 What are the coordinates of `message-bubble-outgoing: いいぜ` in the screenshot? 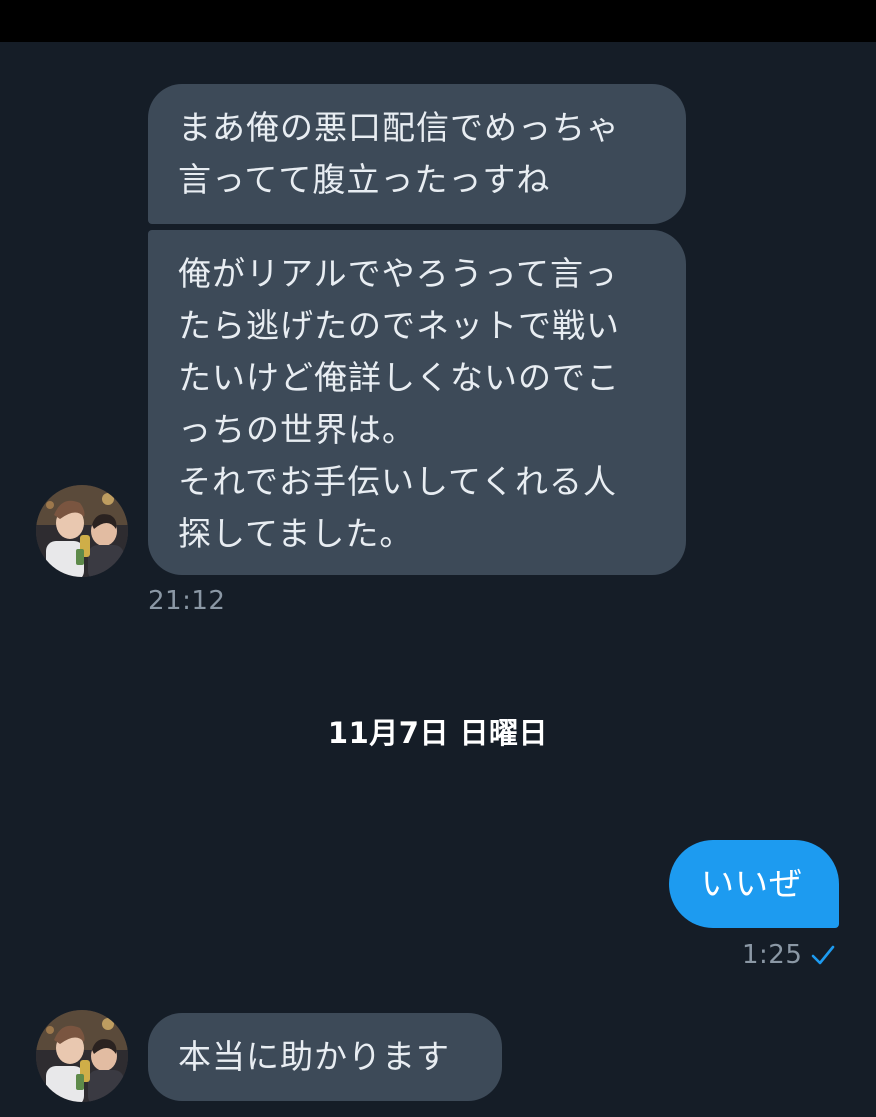 It's located at (754, 884).